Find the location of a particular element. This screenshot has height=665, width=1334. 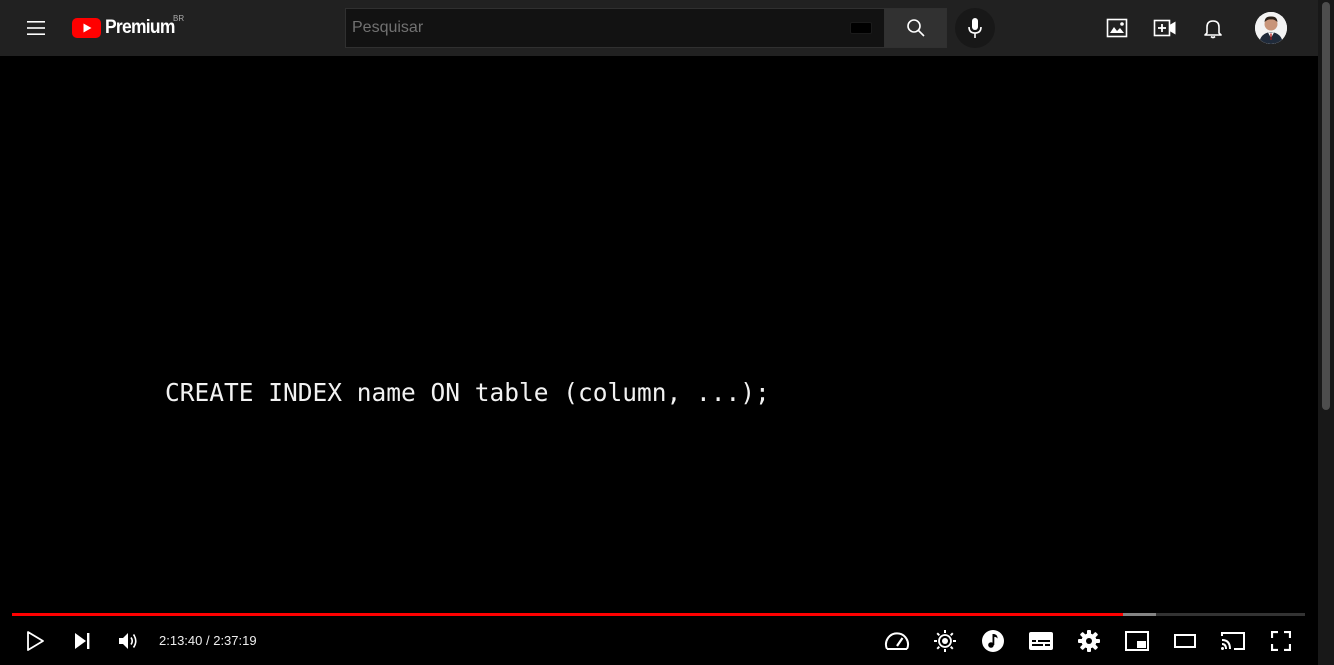

cast-button is located at coordinates (1233, 641).